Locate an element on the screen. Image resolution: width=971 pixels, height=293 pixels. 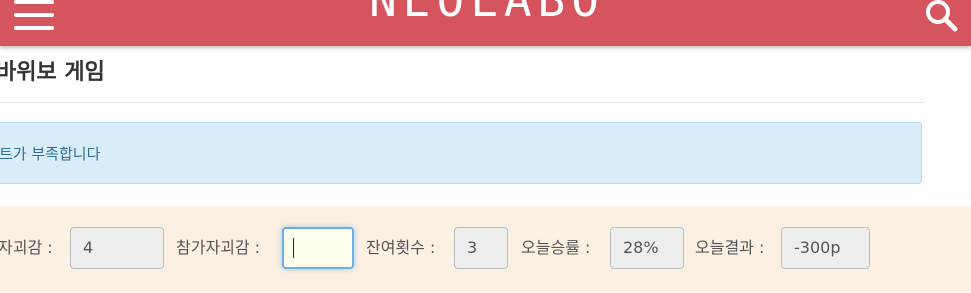
title-divider is located at coordinates (462, 102).